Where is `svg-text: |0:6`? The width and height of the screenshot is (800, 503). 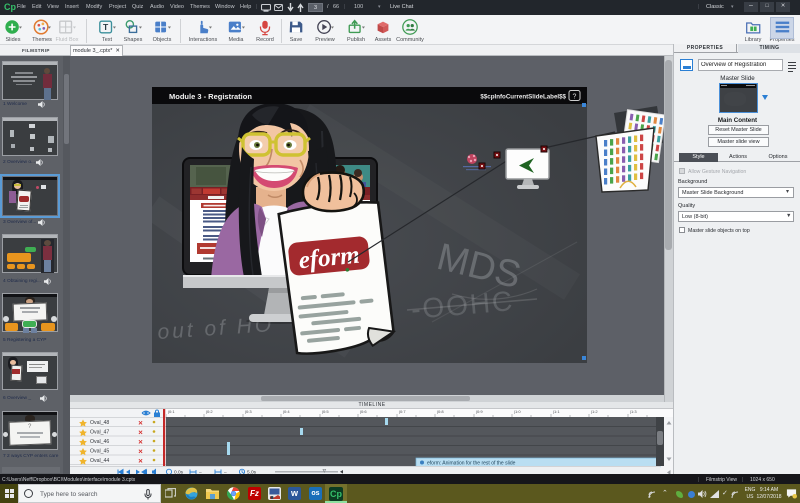
svg-text: |0:6 is located at coordinates (363, 411).